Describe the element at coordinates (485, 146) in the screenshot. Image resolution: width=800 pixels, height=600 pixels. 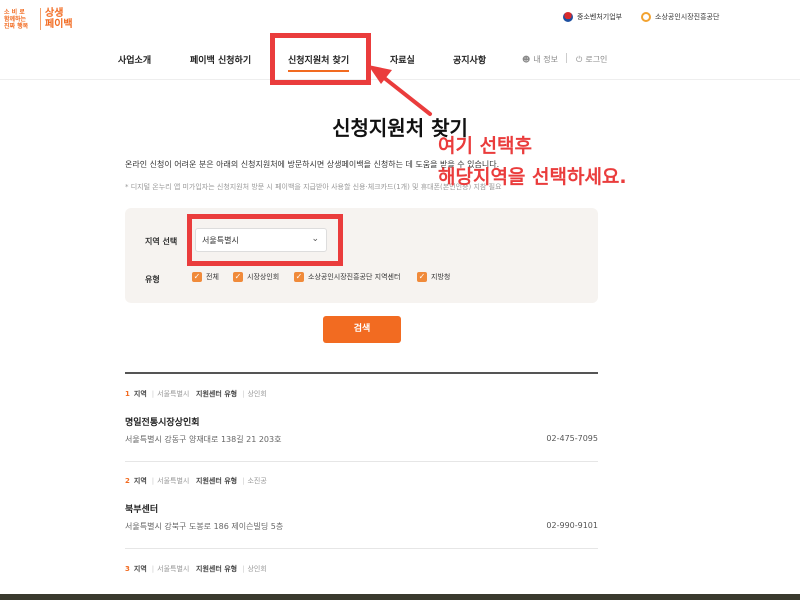
I see `annotation-text-line1: 여기 선택후` at that location.